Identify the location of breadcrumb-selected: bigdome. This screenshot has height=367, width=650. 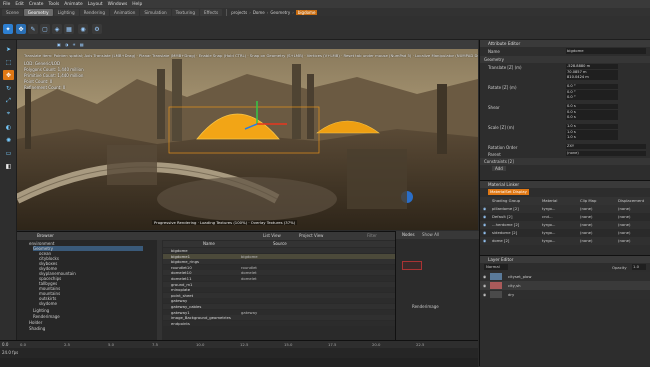
(306, 12).